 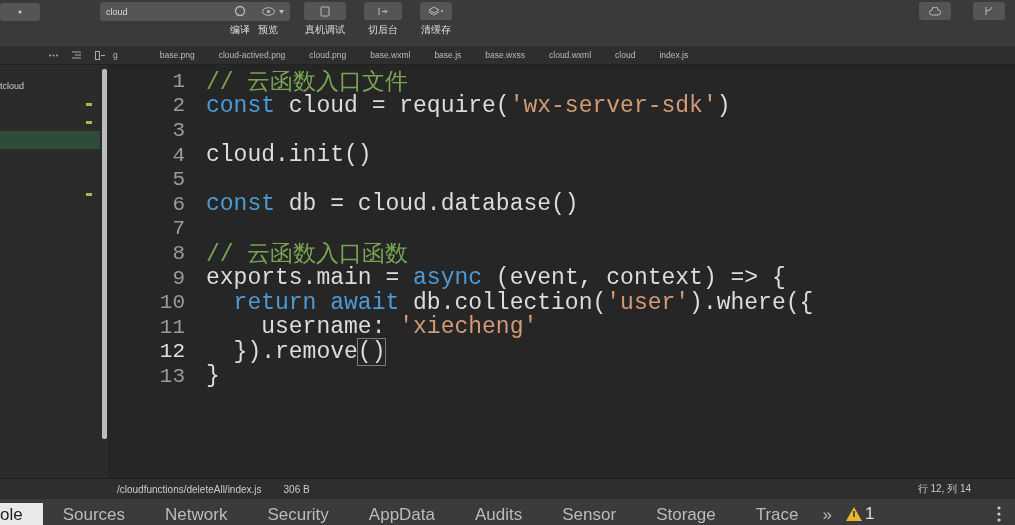 What do you see at coordinates (178, 106) in the screenshot?
I see `line-number: 2` at bounding box center [178, 106].